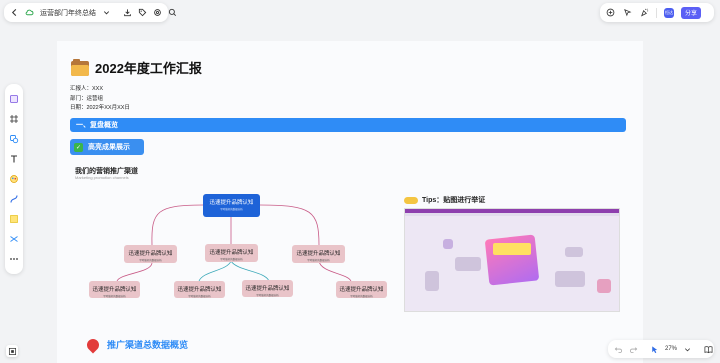  What do you see at coordinates (78, 147) in the screenshot?
I see `check-icon: ✓` at bounding box center [78, 147].